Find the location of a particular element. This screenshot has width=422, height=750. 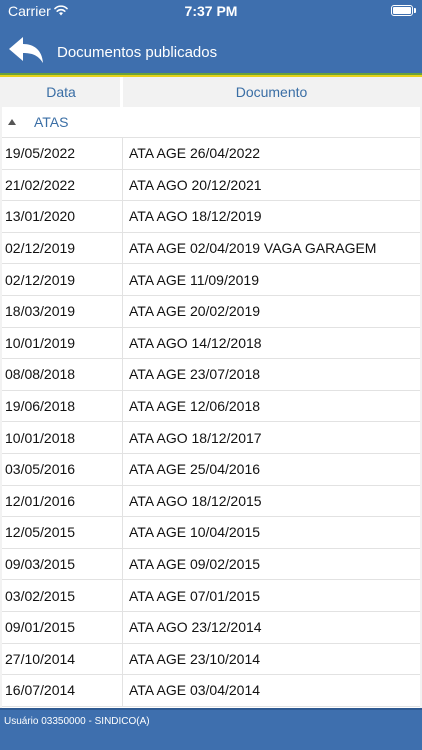

group-header-atas: ATAS is located at coordinates (211, 122).